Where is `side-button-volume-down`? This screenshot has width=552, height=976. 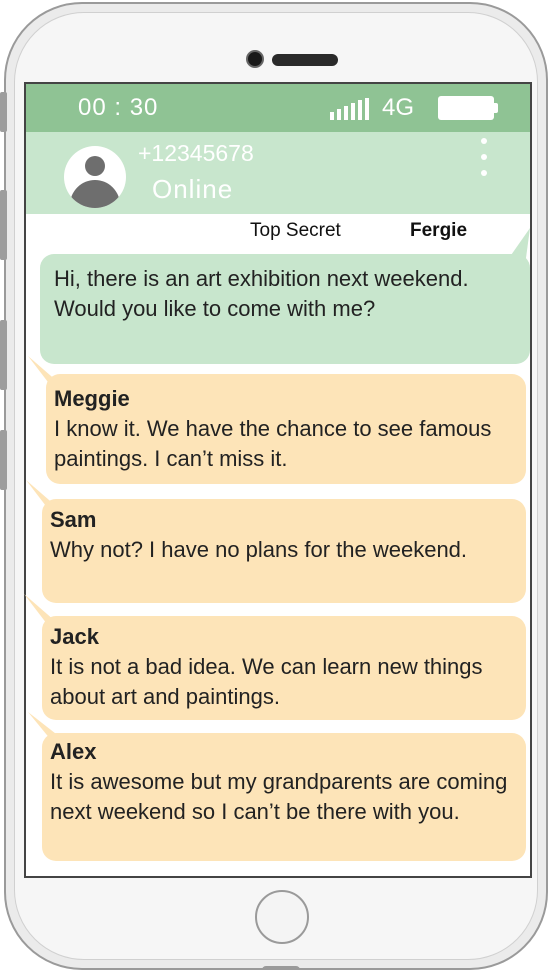
side-button-volume-down is located at coordinates (3, 355).